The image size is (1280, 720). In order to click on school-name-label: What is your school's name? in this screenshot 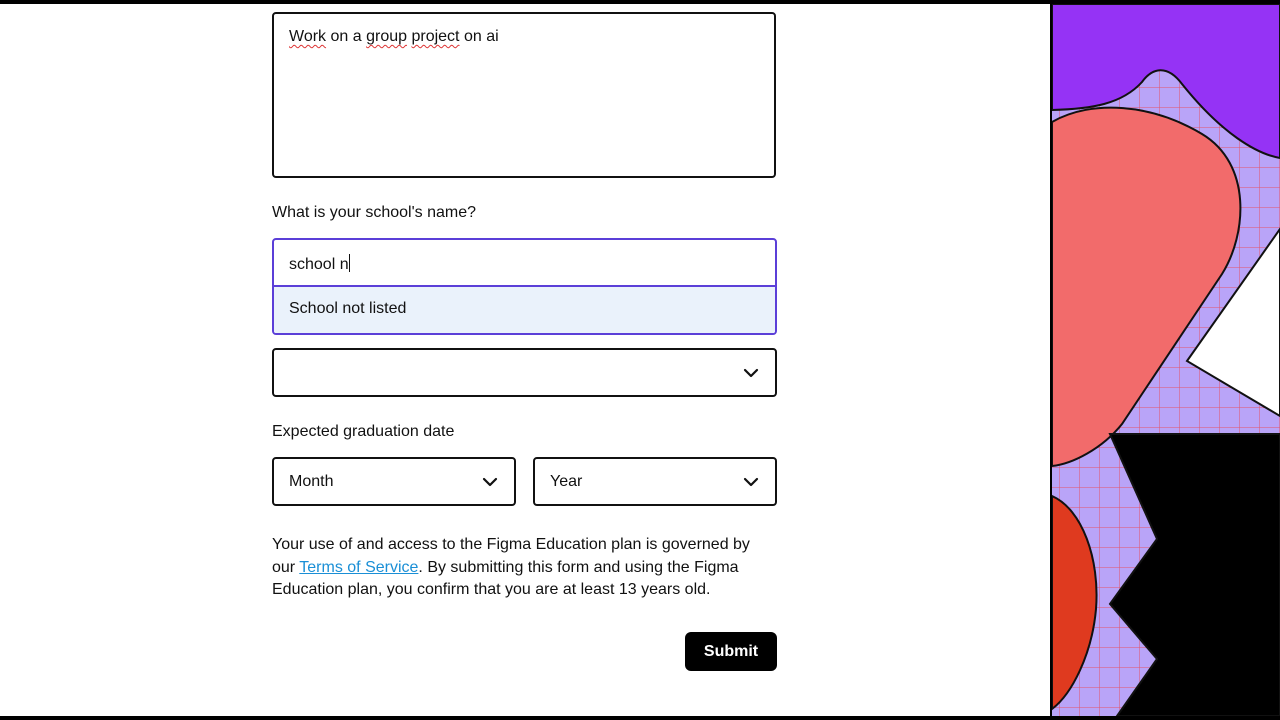, I will do `click(374, 212)`.